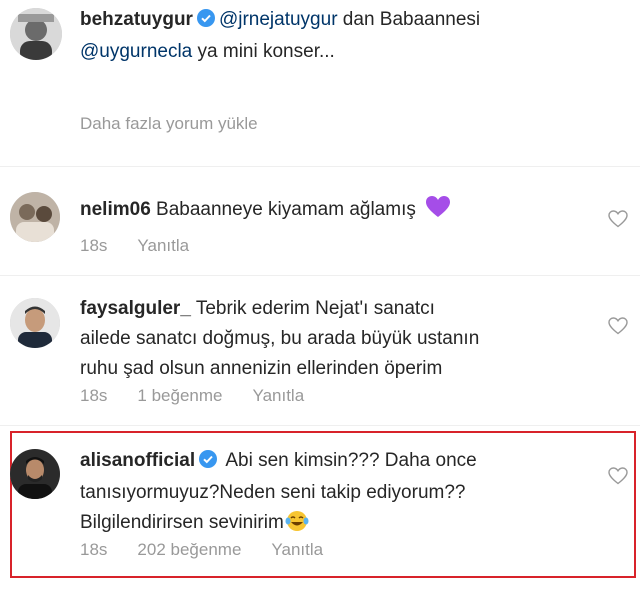 The image size is (640, 590). What do you see at coordinates (409, 19) in the screenshot?
I see `caption-text-1: dan Babaannesi` at bounding box center [409, 19].